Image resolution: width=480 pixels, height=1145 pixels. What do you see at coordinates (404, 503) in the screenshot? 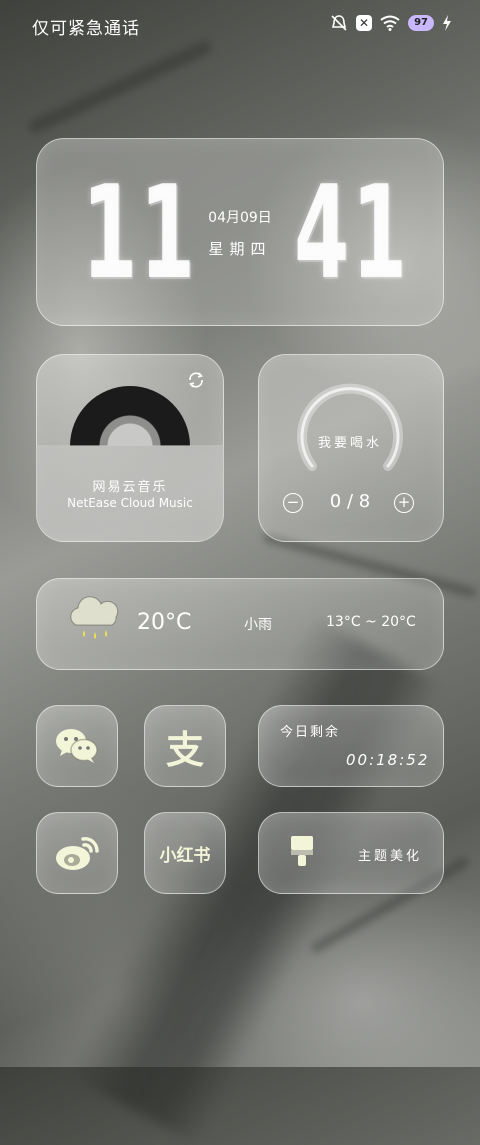
I see `water-plus-button: +` at bounding box center [404, 503].